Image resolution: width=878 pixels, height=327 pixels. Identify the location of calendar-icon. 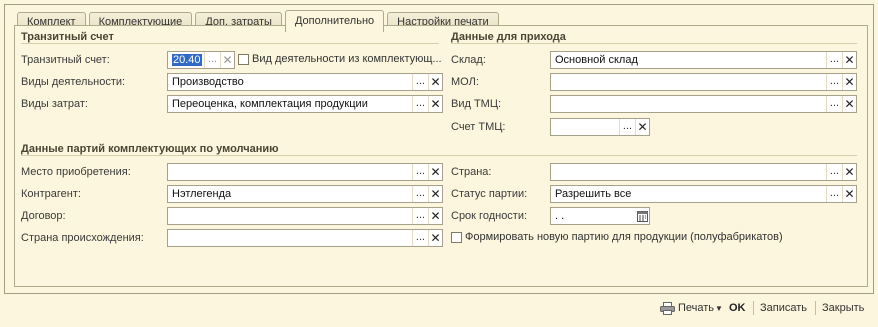
(642, 216).